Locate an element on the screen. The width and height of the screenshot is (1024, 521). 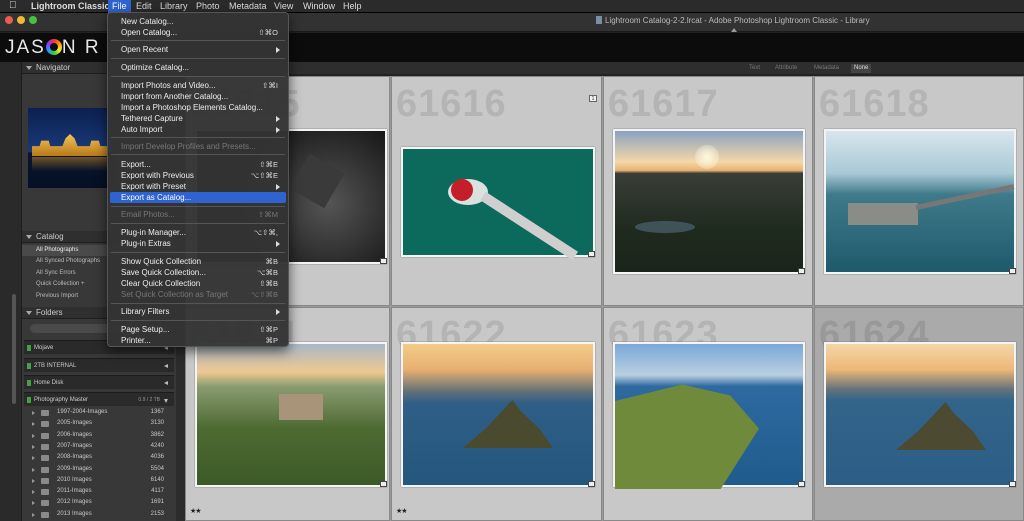
menu-item-export-with-preset: Export with Preset is located at coordinates (198, 186).